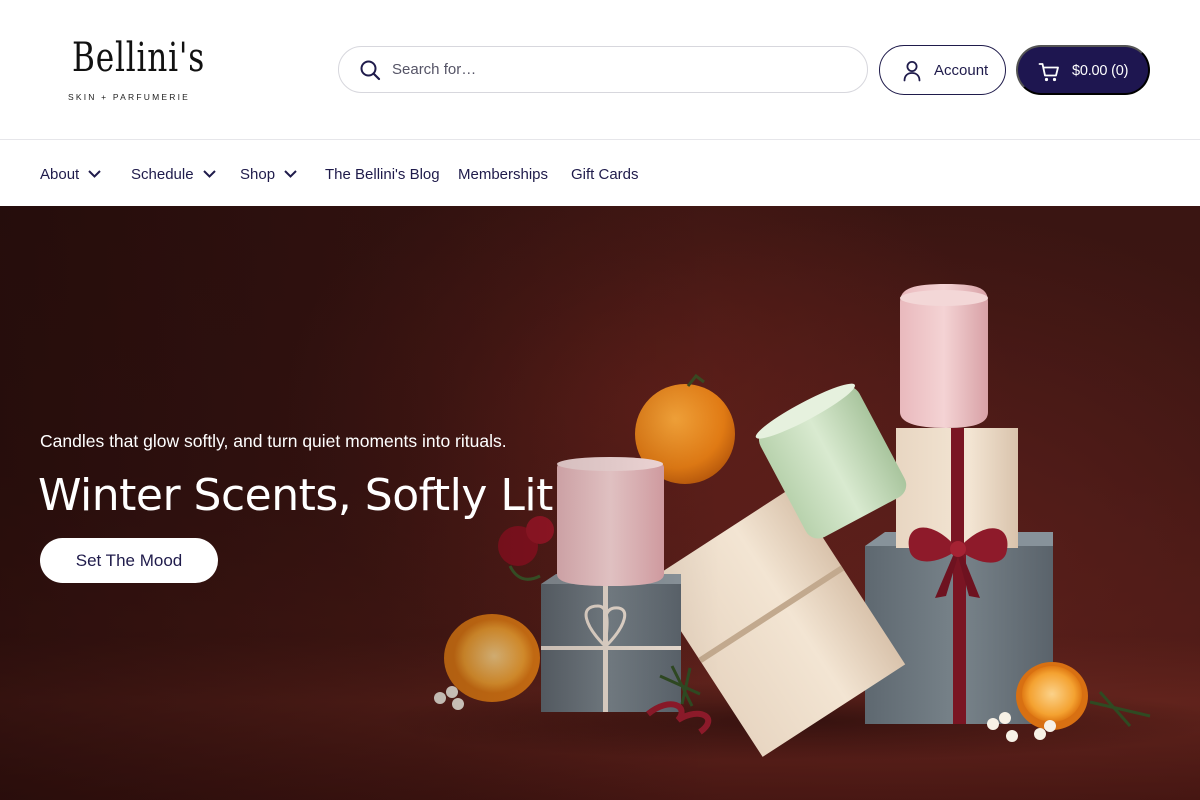  Describe the element at coordinates (1048, 72) in the screenshot. I see `cart-icon` at that location.